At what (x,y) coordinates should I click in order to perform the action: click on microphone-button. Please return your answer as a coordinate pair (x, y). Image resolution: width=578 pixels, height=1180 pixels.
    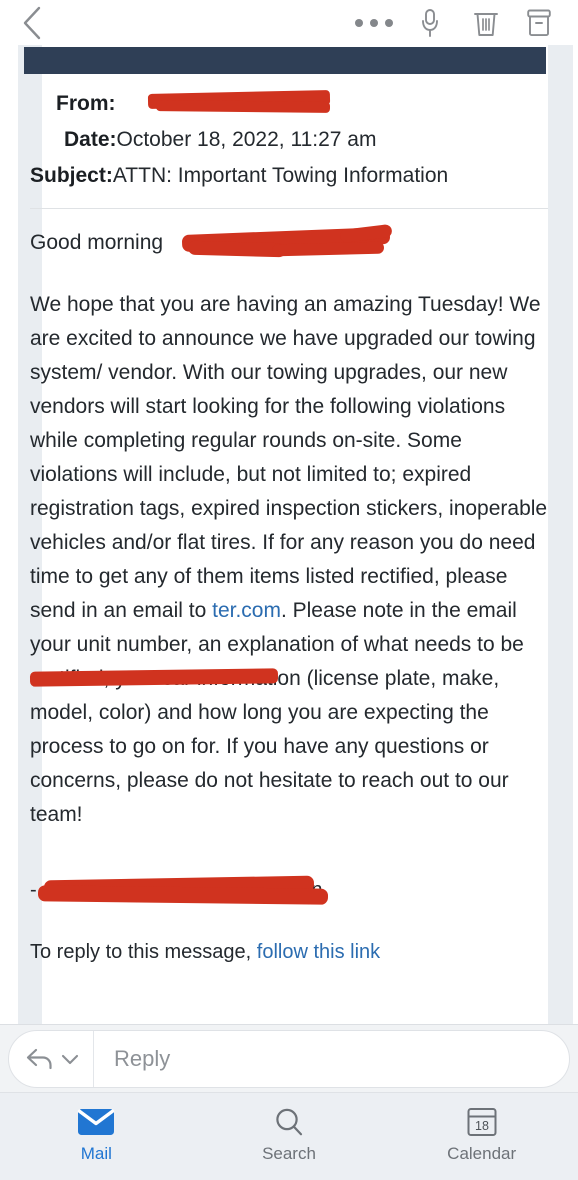
    Looking at the image, I should click on (430, 23).